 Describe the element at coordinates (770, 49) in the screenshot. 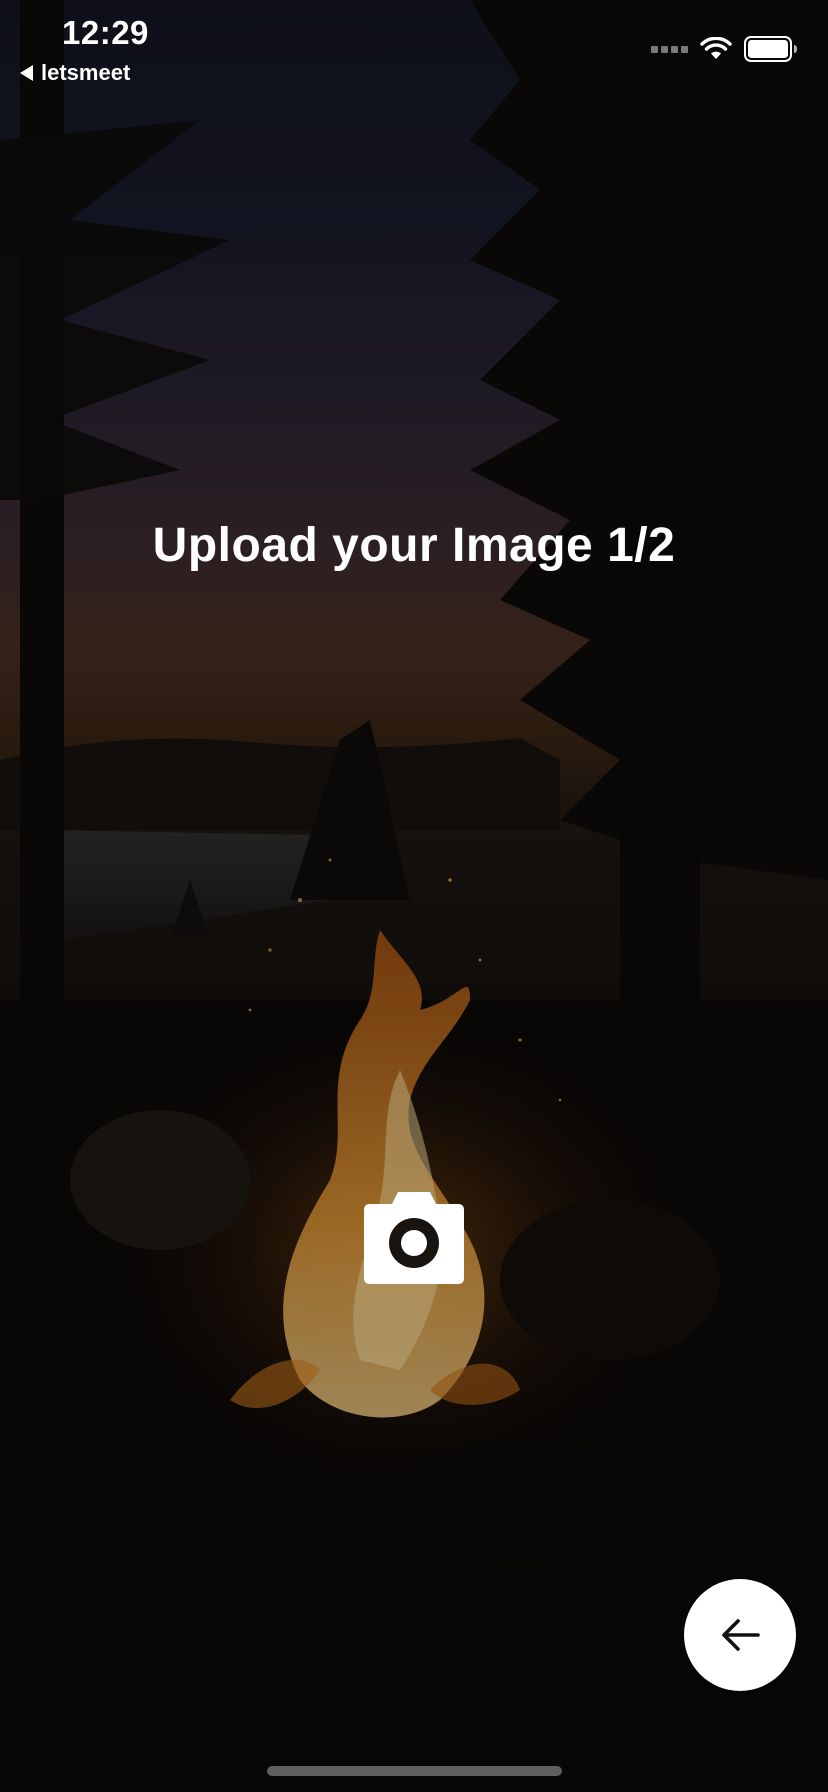

I see `battery-icon` at that location.